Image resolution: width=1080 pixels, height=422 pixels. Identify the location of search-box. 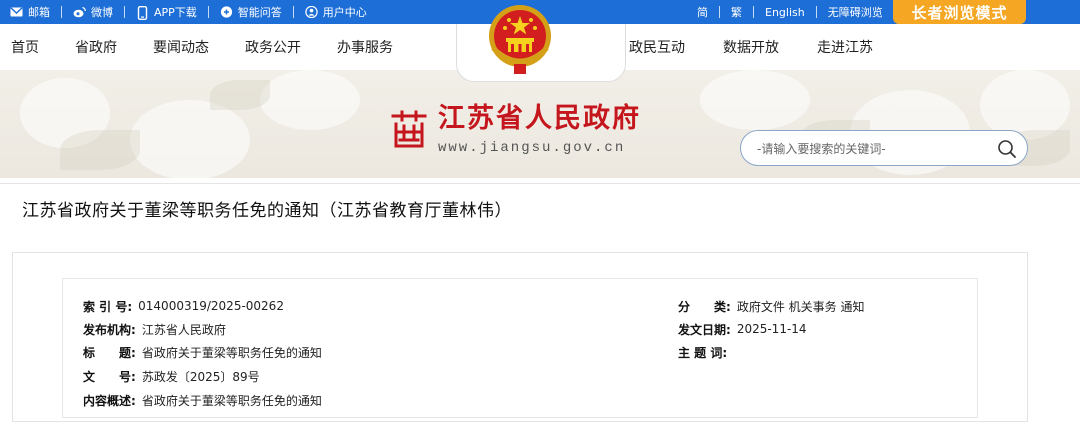
(884, 148).